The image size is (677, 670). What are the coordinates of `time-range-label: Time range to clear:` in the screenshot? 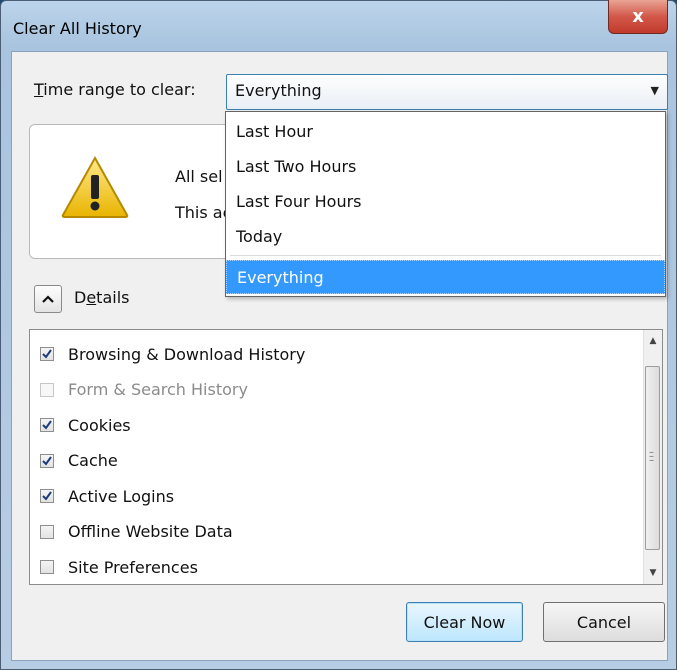 It's located at (115, 89).